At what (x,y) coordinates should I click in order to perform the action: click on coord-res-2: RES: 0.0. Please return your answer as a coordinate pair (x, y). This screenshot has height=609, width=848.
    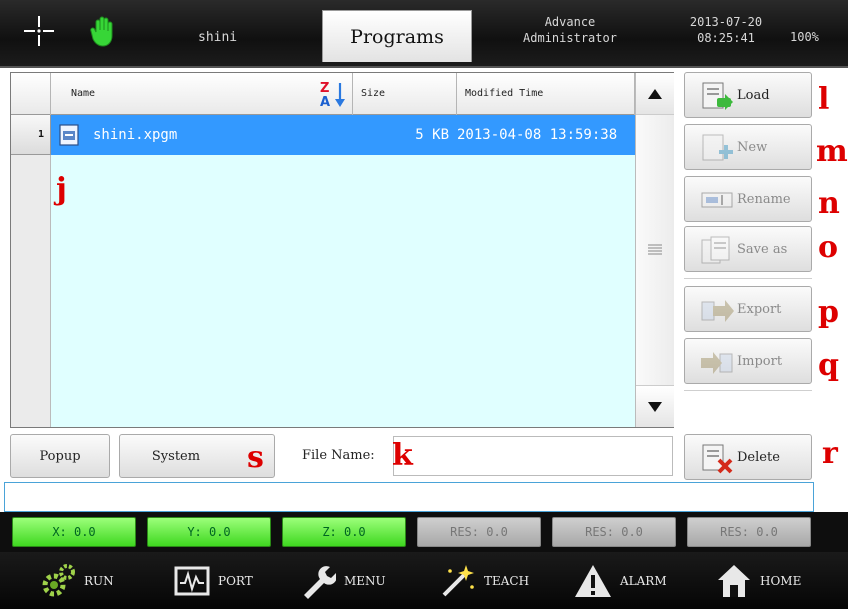
    Looking at the image, I should click on (614, 532).